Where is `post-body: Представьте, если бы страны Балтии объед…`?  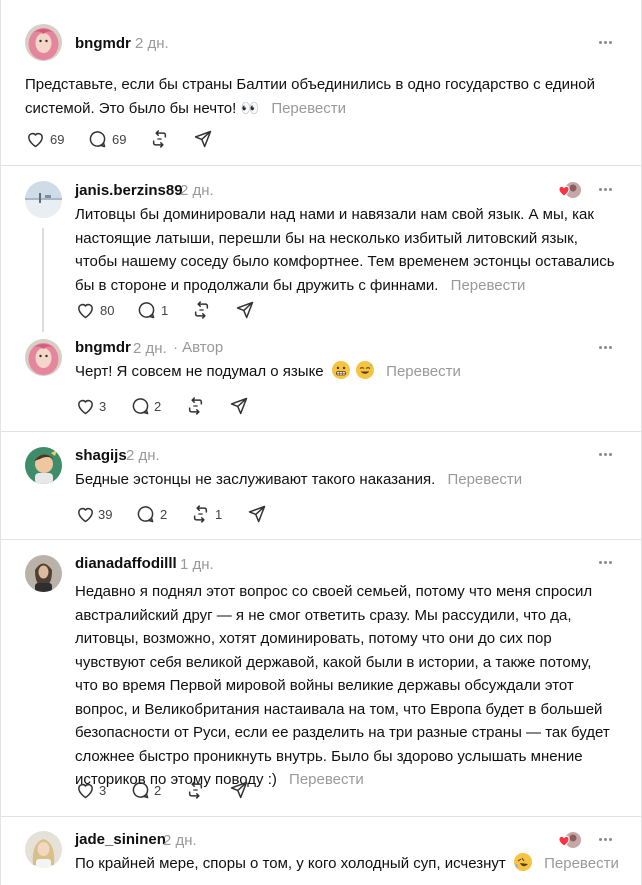
post-body: Представьте, если бы страны Балтии объед… is located at coordinates (315, 96).